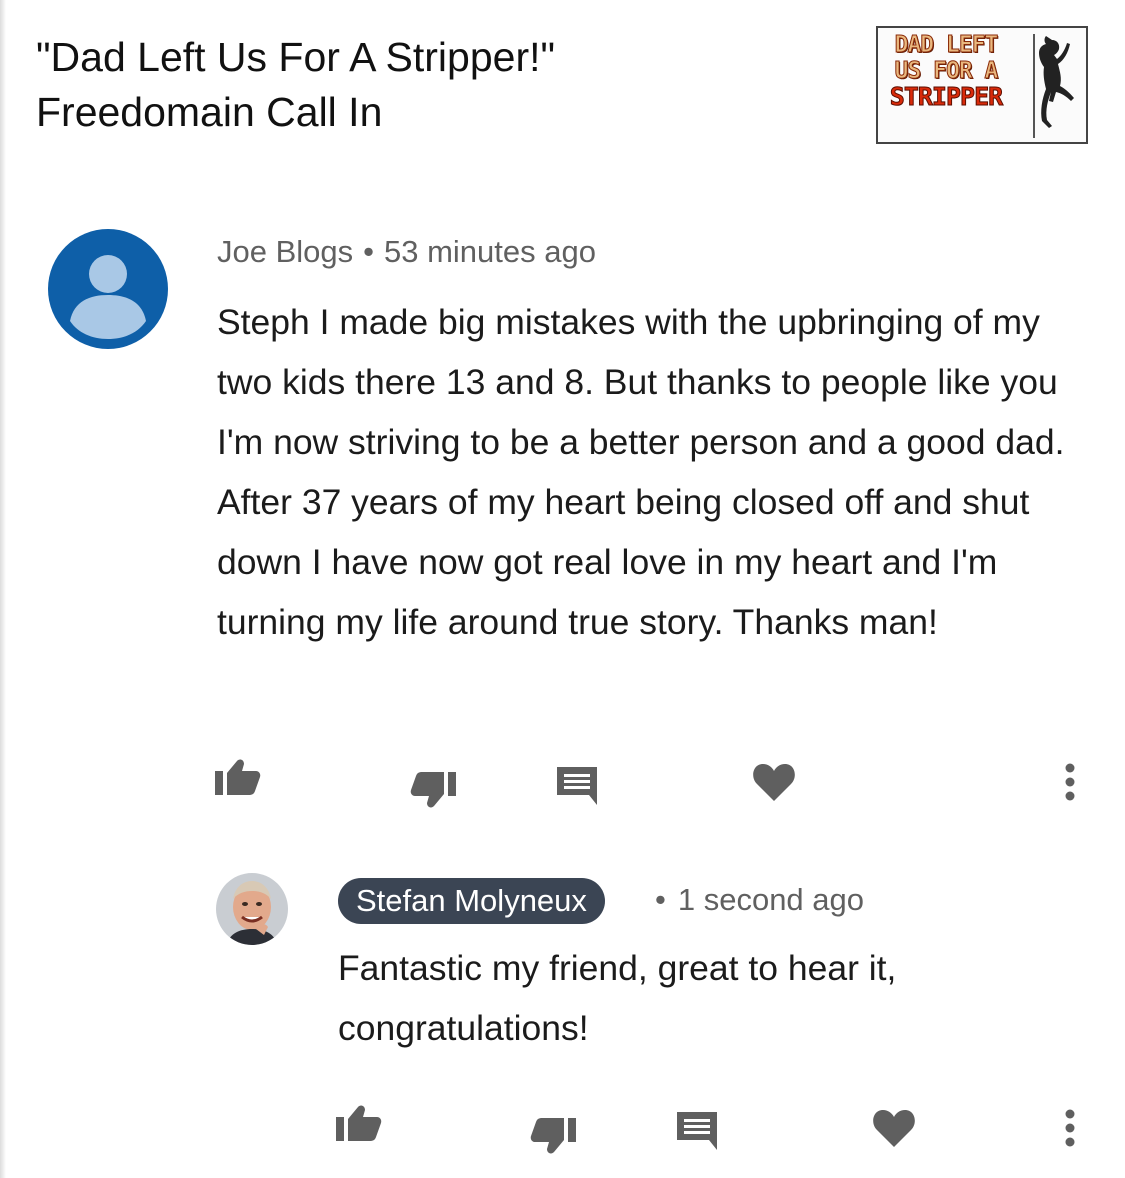  What do you see at coordinates (471, 901) in the screenshot?
I see `reply-author-chip: Stefan Molyneux` at bounding box center [471, 901].